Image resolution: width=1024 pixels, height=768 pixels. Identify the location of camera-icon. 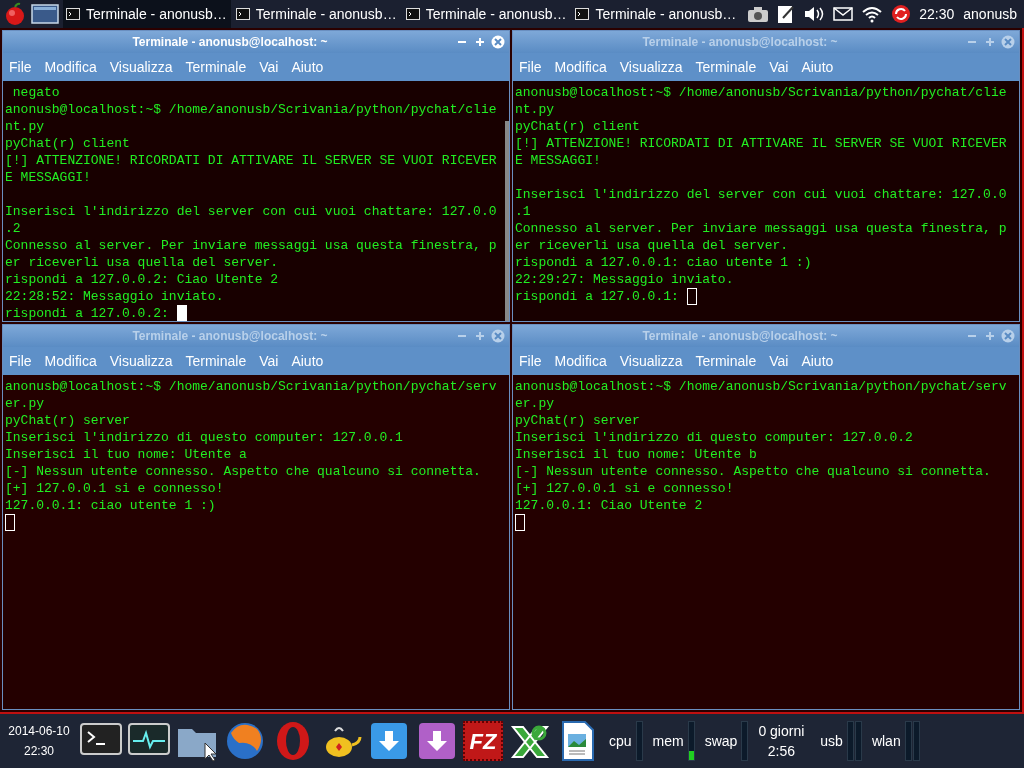
(758, 14).